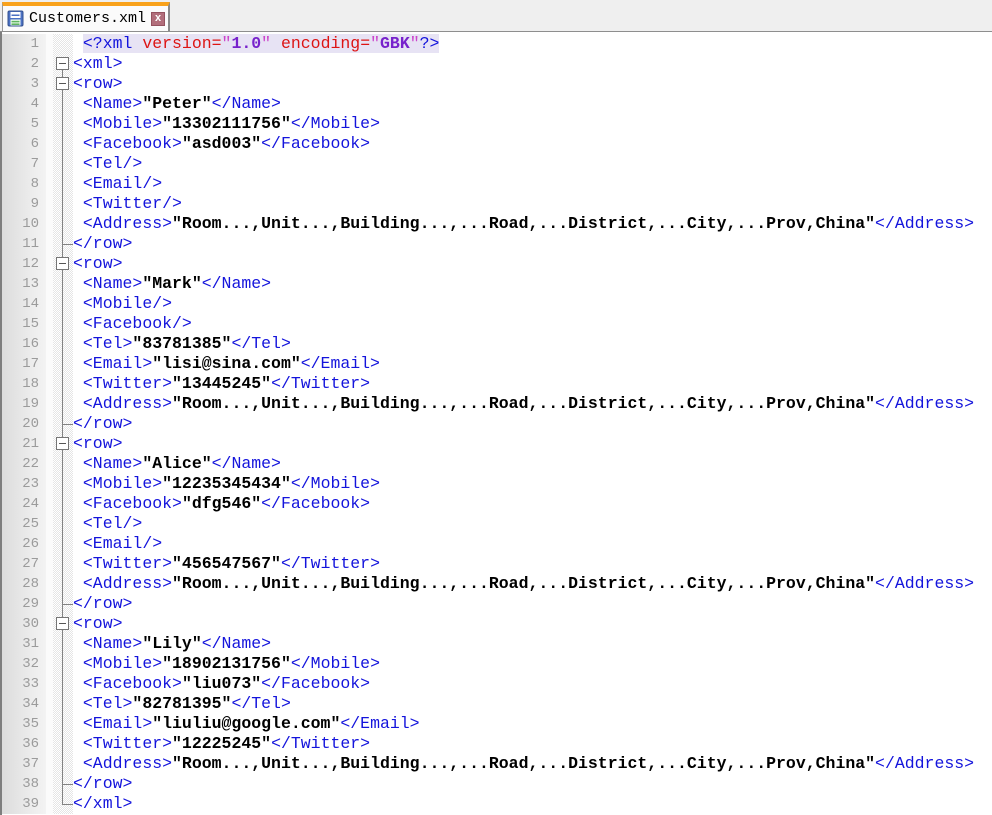  What do you see at coordinates (532, 504) in the screenshot?
I see `code-line: <Facebook>"dfg546"</Facebook>` at bounding box center [532, 504].